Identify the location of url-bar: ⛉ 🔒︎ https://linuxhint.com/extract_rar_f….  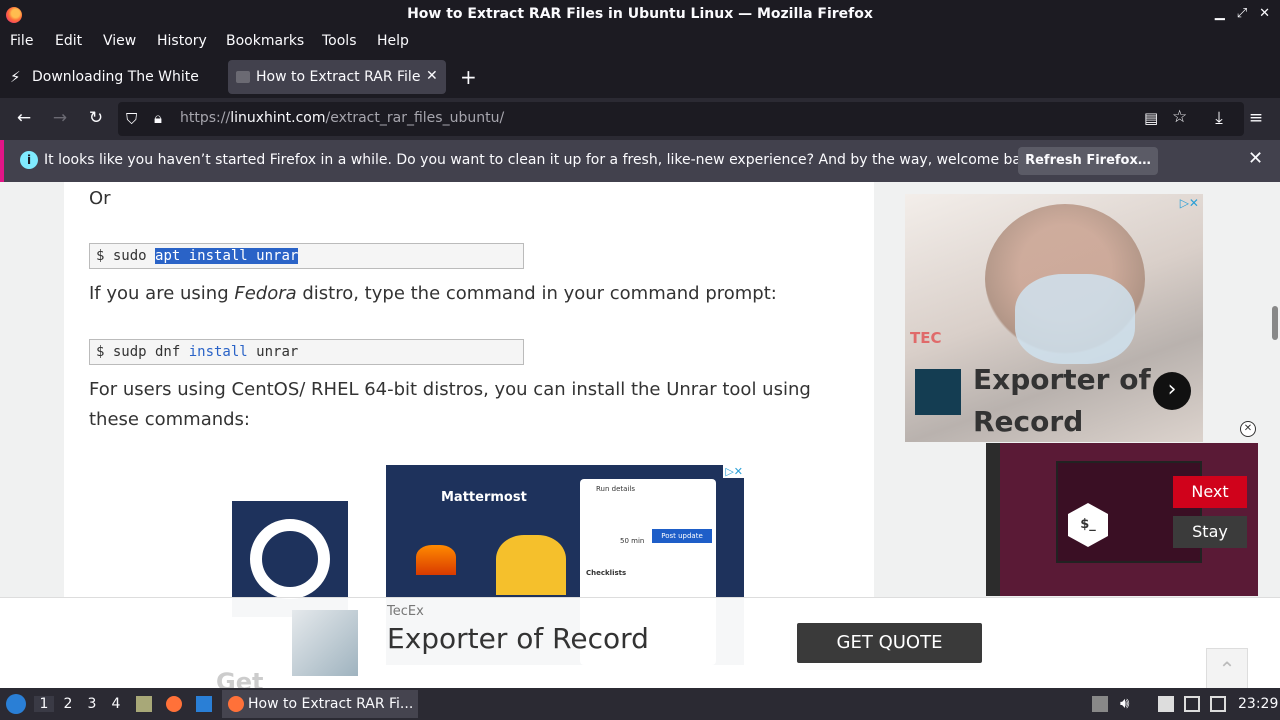
(681, 119).